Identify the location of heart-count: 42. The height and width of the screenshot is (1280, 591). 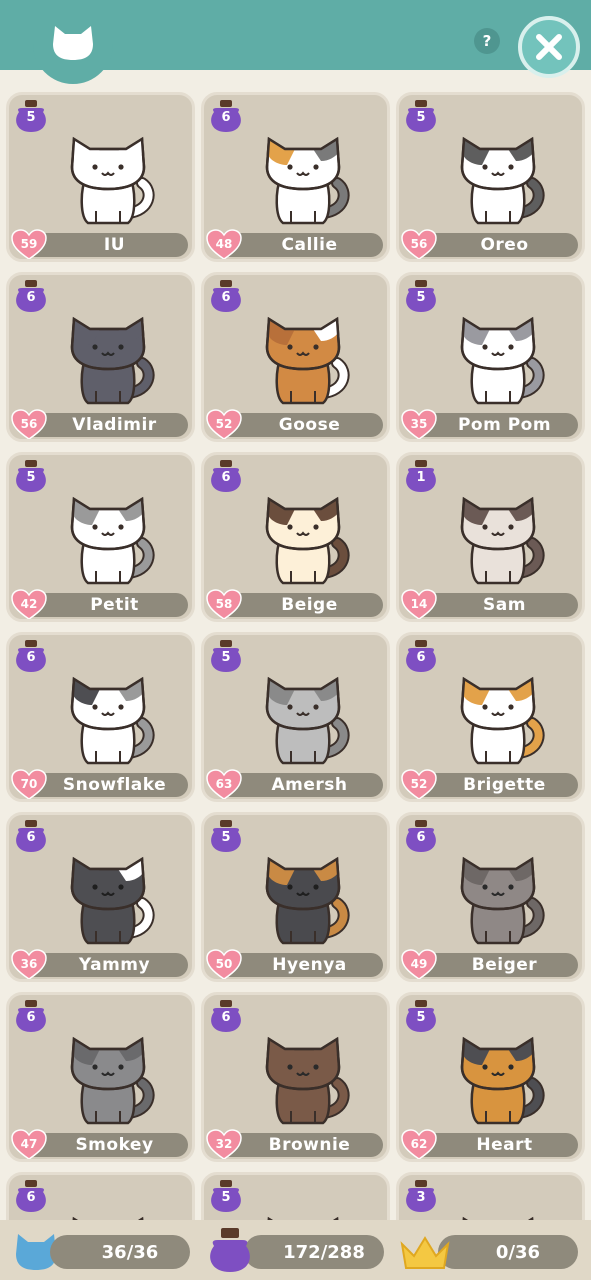
(29, 604).